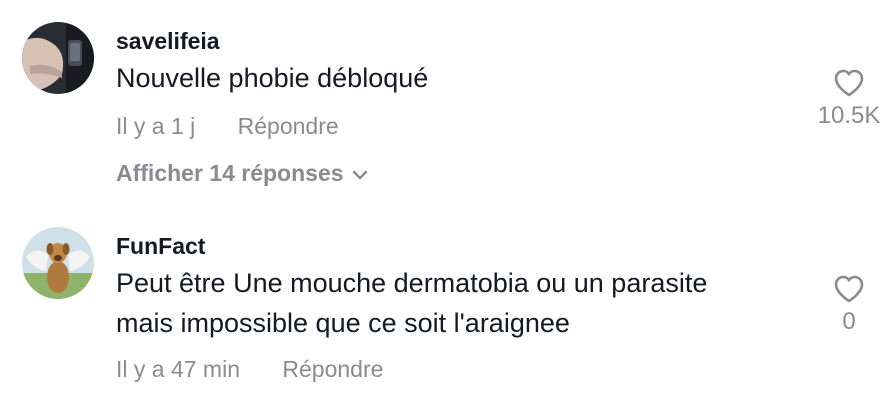 The height and width of the screenshot is (402, 894). Describe the element at coordinates (230, 173) in the screenshot. I see `view-replies-label: Afficher 14 réponses` at that location.